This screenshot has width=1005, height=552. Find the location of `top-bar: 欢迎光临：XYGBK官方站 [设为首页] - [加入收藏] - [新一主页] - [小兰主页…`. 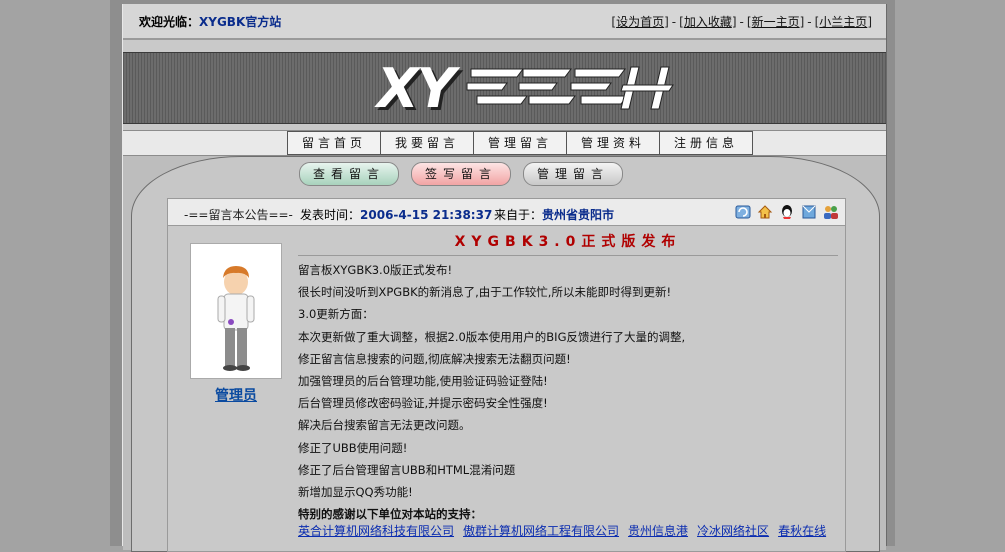

top-bar: 欢迎光临：XYGBK官方站 [设为首页] - [加入收藏] - [新一主页] - [小兰主页… is located at coordinates (504, 22).